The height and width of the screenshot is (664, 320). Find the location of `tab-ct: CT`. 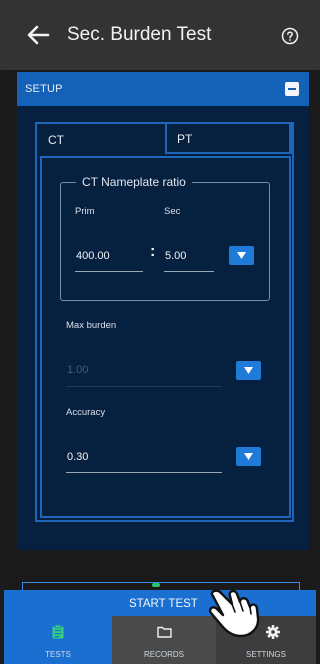

tab-ct: CT is located at coordinates (101, 139).